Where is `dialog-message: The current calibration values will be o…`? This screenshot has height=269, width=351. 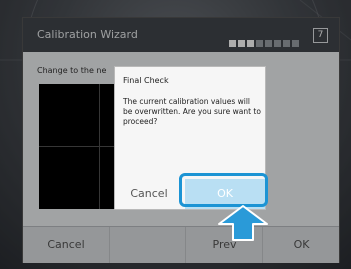
dialog-message: The current calibration values will be o… is located at coordinates (192, 111).